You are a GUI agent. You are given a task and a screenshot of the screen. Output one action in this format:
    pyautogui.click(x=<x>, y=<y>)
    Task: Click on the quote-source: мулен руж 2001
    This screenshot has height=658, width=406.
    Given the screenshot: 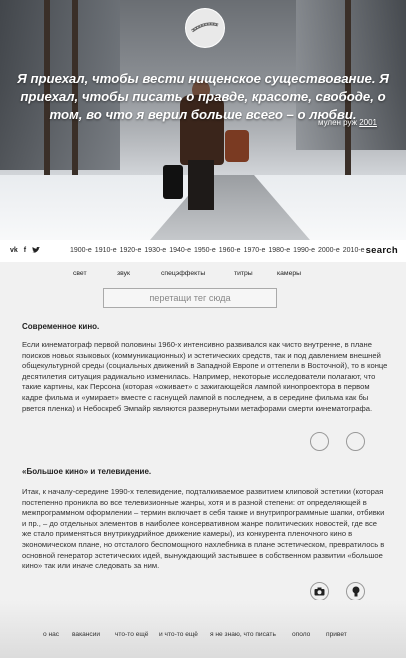 What is the action you would take?
    pyautogui.click(x=347, y=122)
    